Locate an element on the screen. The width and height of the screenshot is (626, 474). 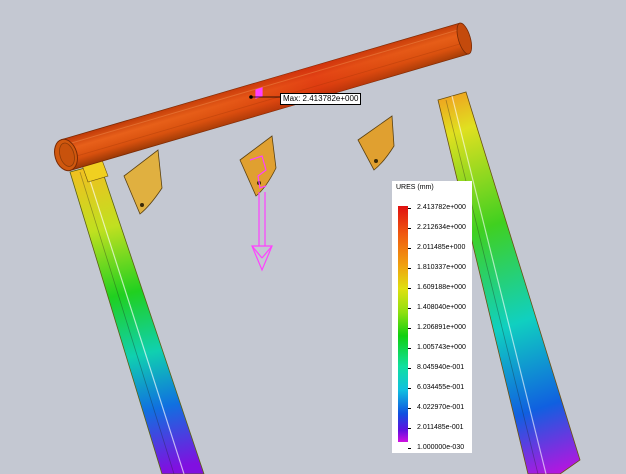
legend-value-label: 1.408040e+000 is located at coordinates (441, 307).